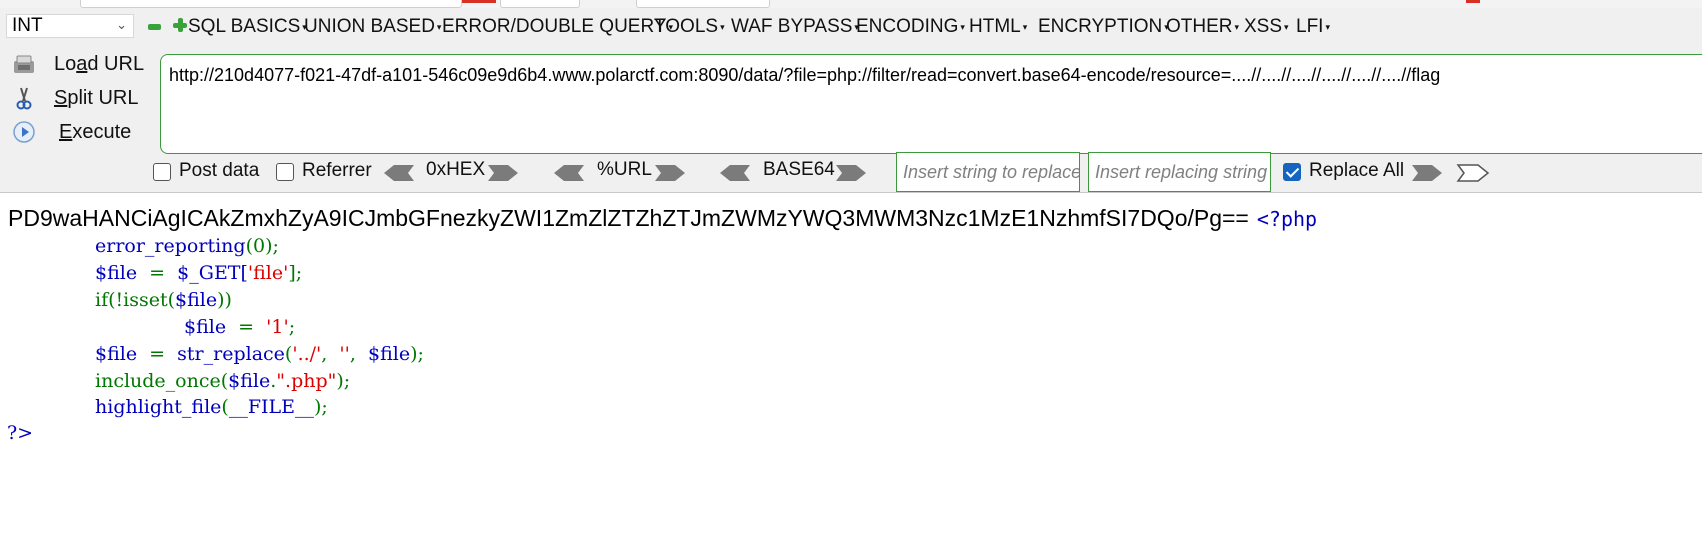  What do you see at coordinates (735, 173) in the screenshot?
I see `base64-decode-arrow-icon` at bounding box center [735, 173].